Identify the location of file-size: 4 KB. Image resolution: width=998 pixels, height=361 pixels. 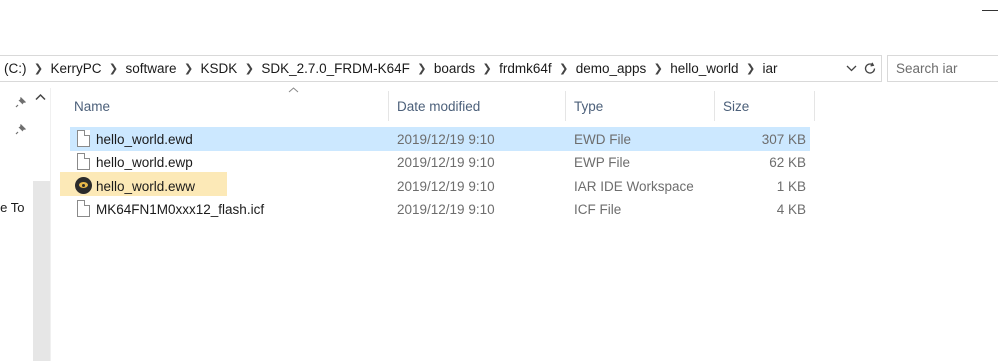
(791, 209).